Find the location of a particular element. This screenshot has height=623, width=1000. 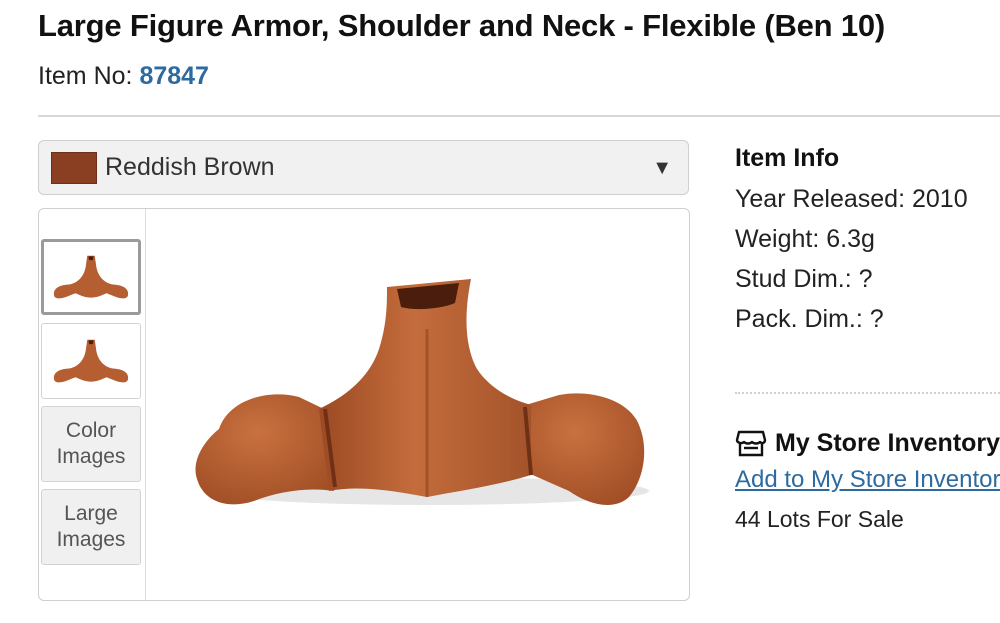

large-images-label: Large Images is located at coordinates (91, 526).